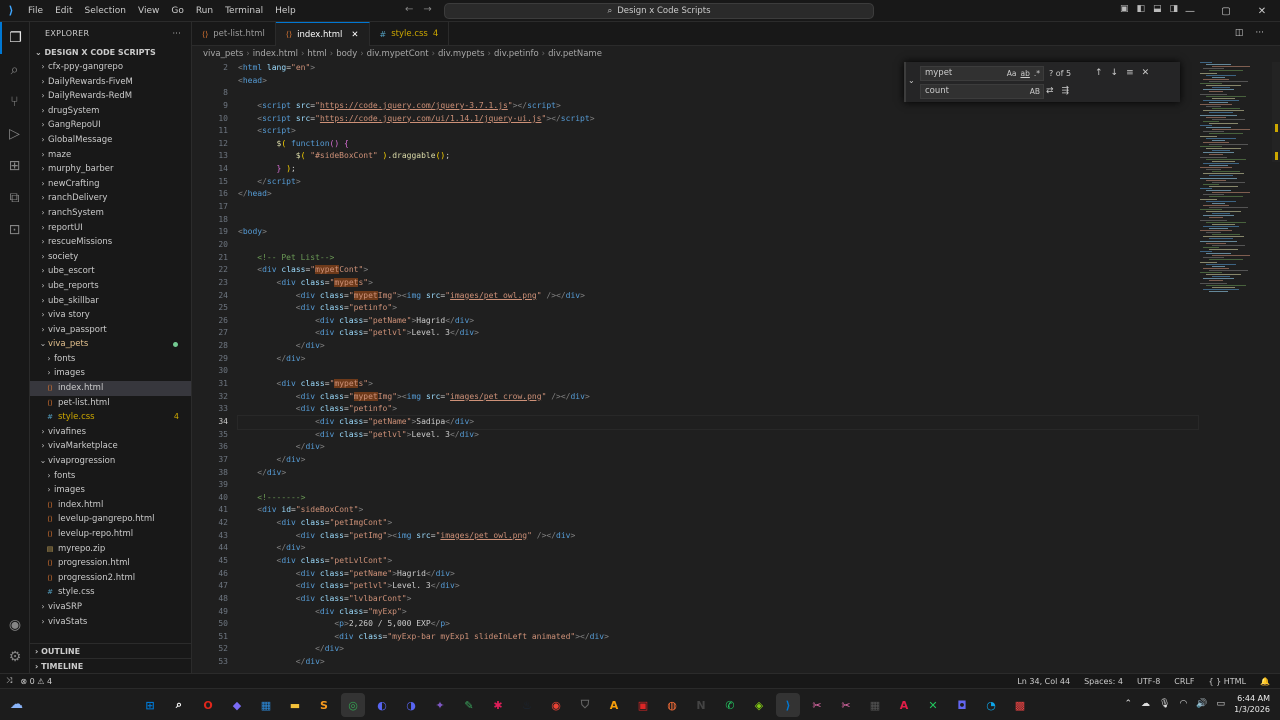 Image resolution: width=1280 pixels, height=720 pixels. I want to click on folder-item: › vivaStats, so click(110, 622).